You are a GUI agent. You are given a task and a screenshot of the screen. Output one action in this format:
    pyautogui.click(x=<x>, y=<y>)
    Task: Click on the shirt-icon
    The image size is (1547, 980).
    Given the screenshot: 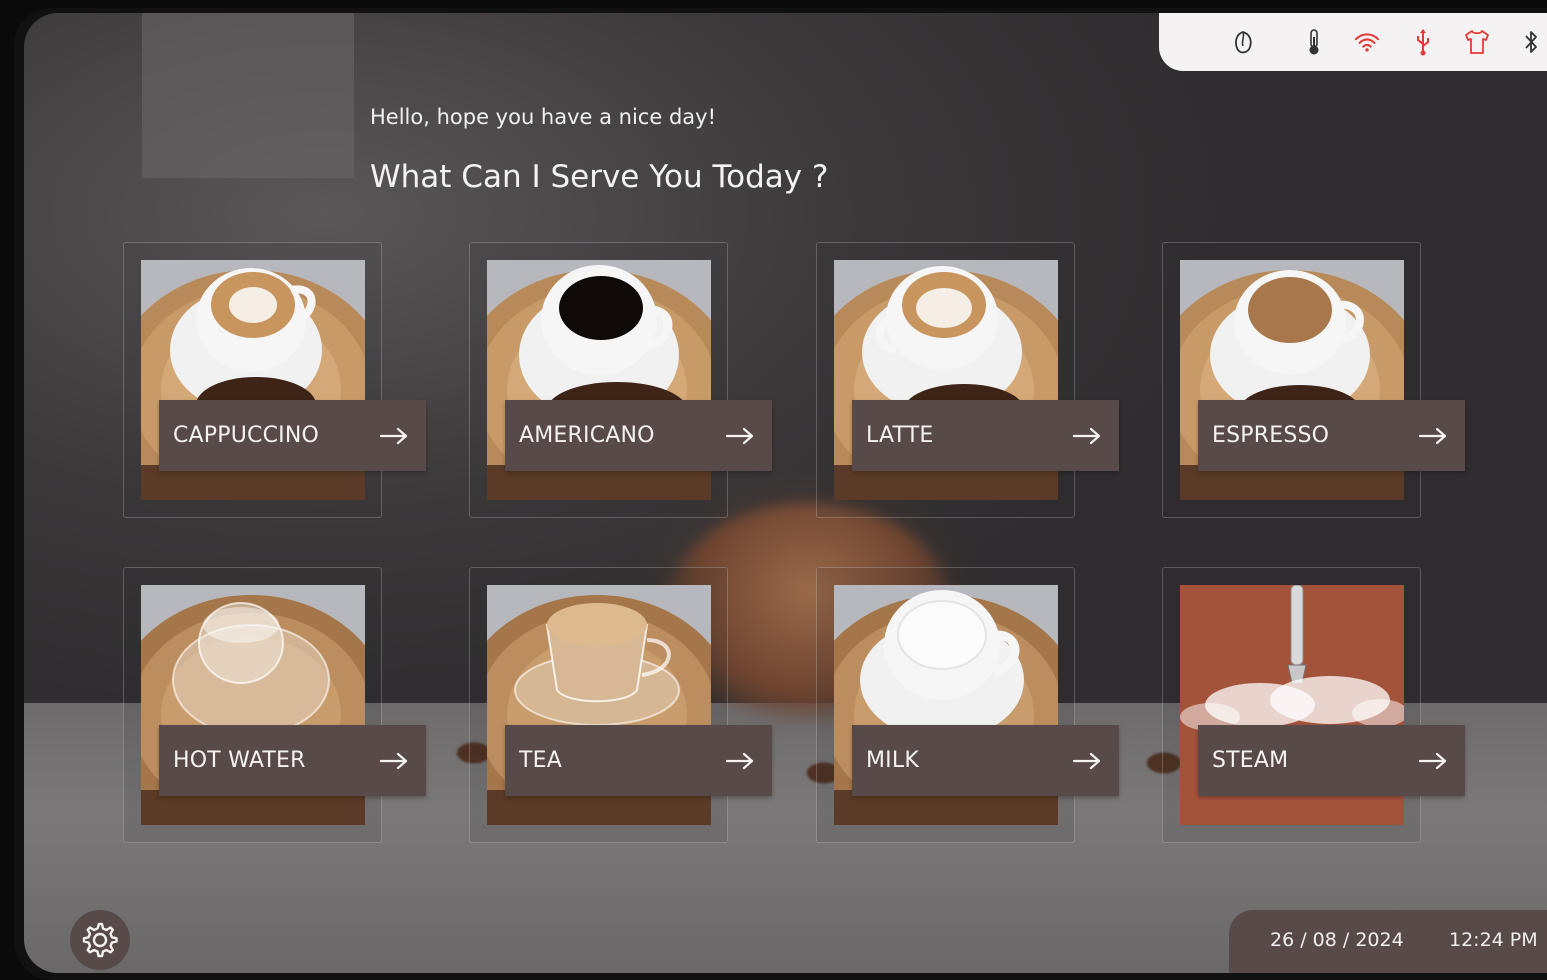 What is the action you would take?
    pyautogui.click(x=1477, y=42)
    